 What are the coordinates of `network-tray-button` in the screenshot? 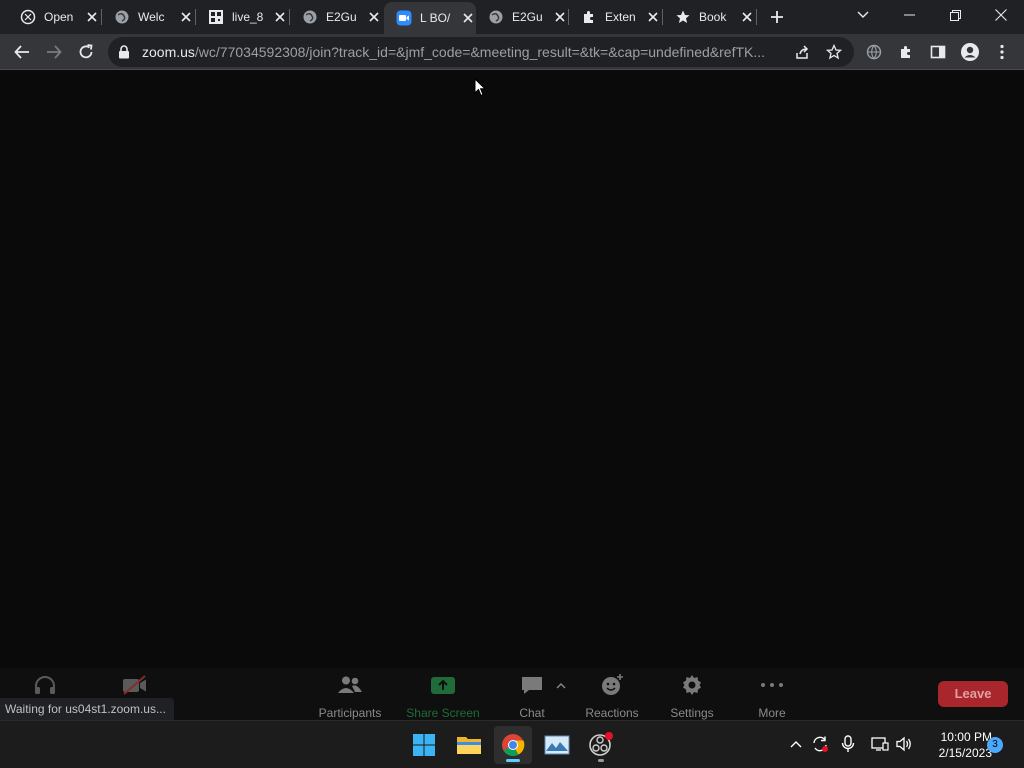 It's located at (880, 744).